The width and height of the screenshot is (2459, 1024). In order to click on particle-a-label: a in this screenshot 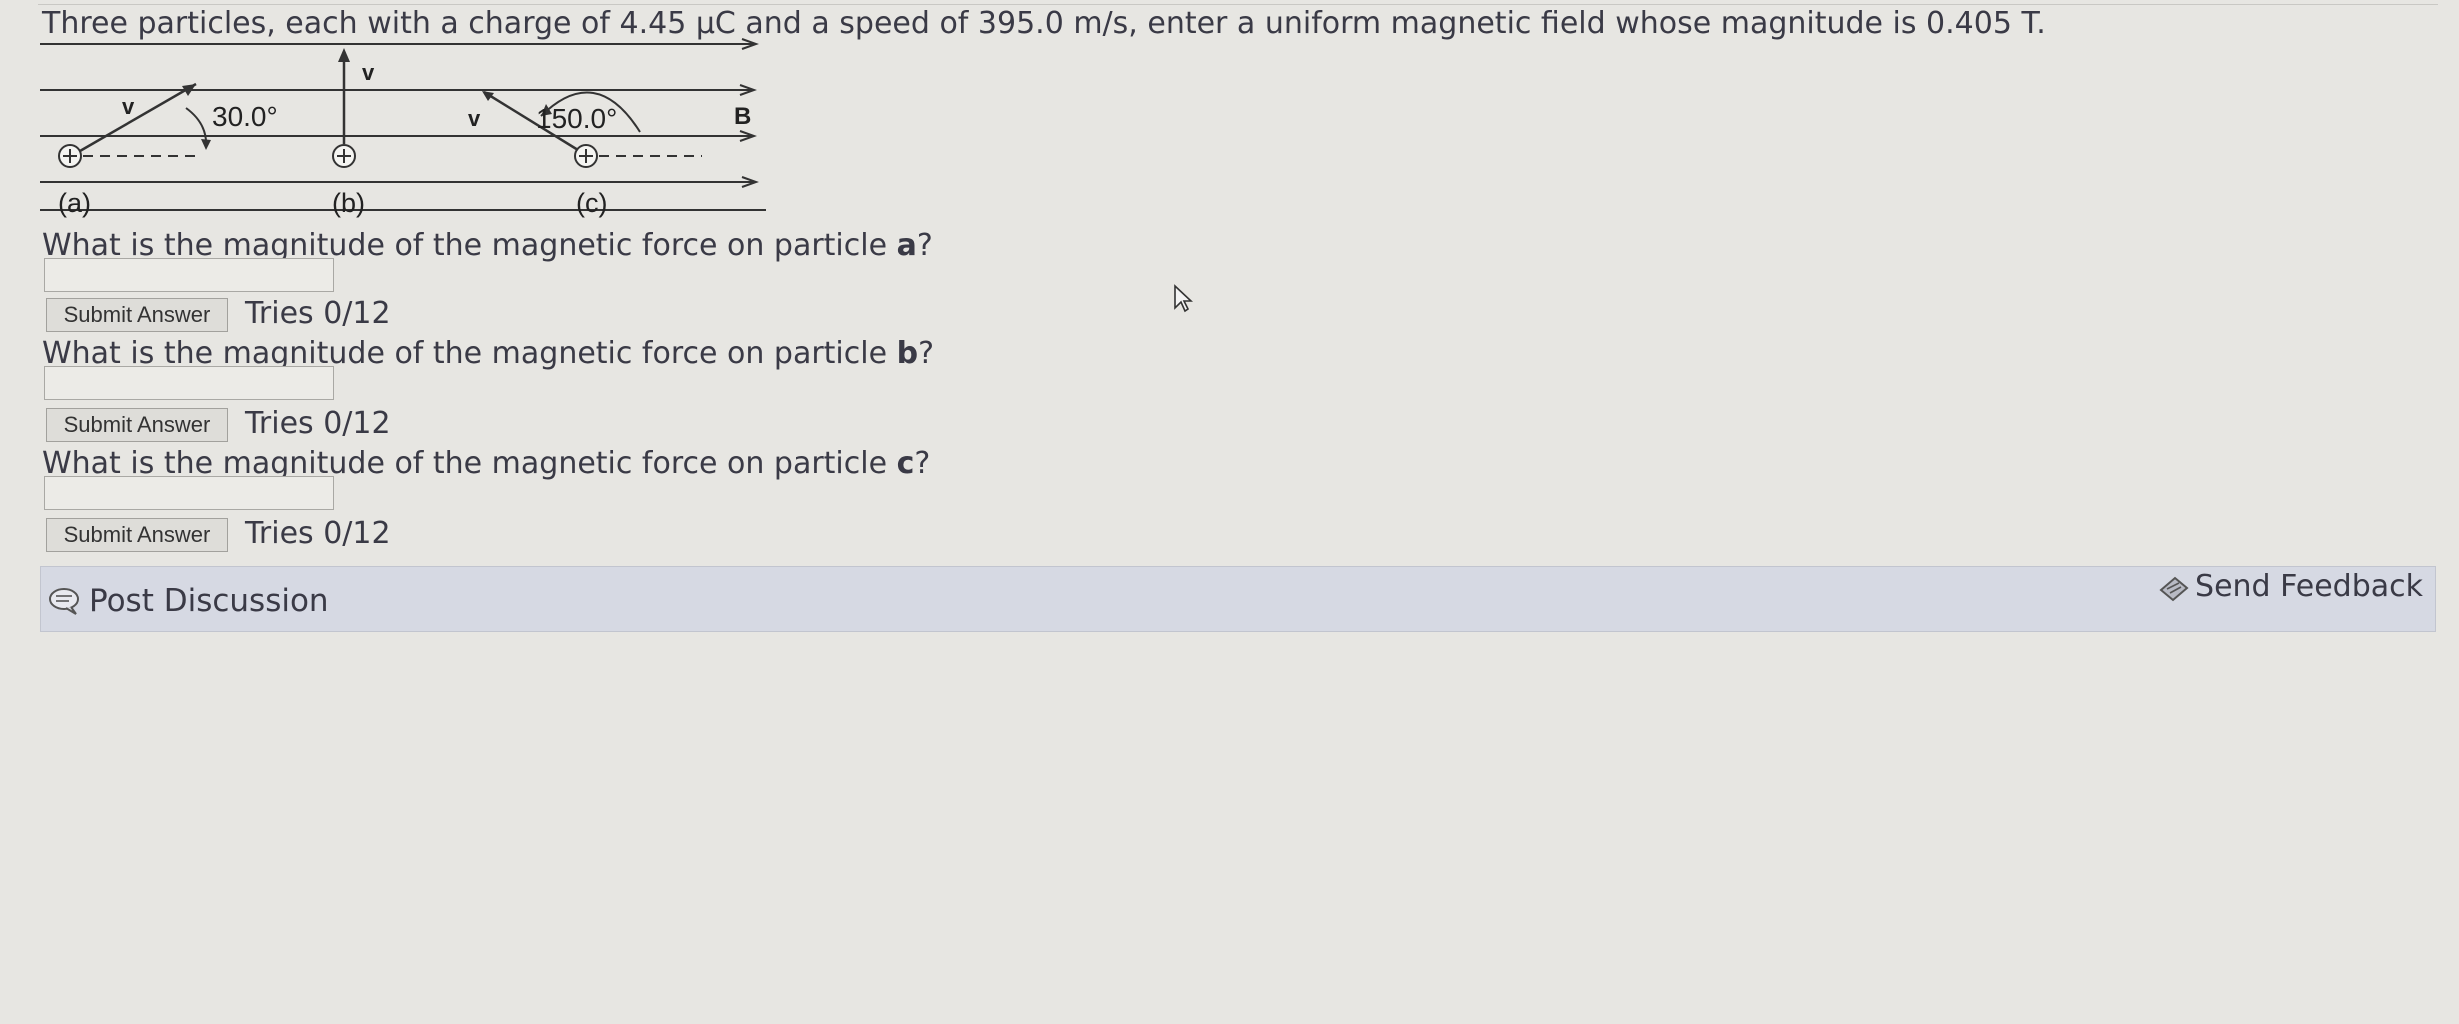, I will do `click(906, 245)`.